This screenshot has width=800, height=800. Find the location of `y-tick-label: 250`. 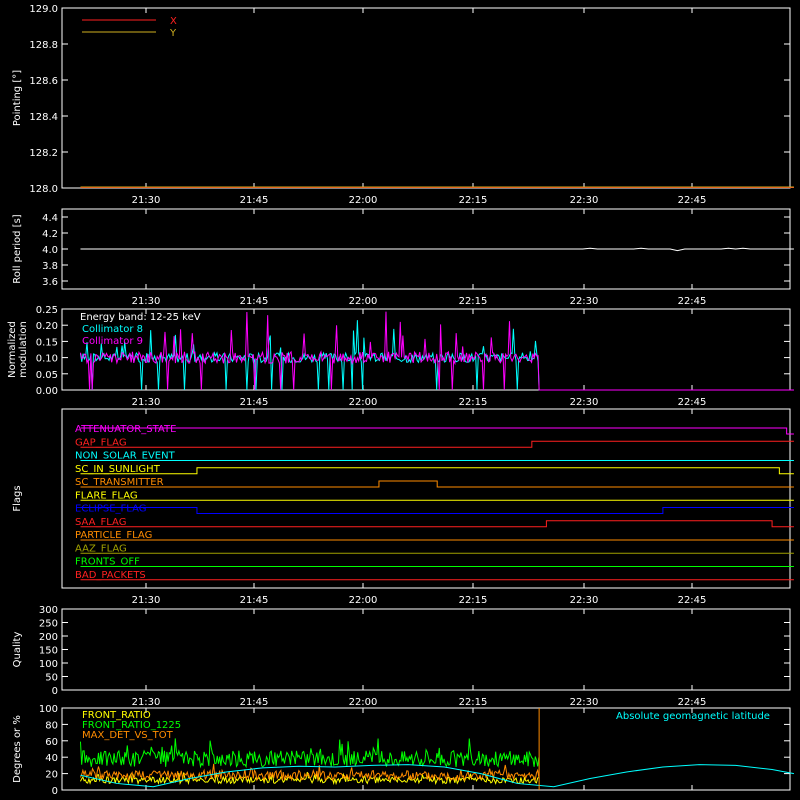

y-tick-label: 250 is located at coordinates (48, 624).